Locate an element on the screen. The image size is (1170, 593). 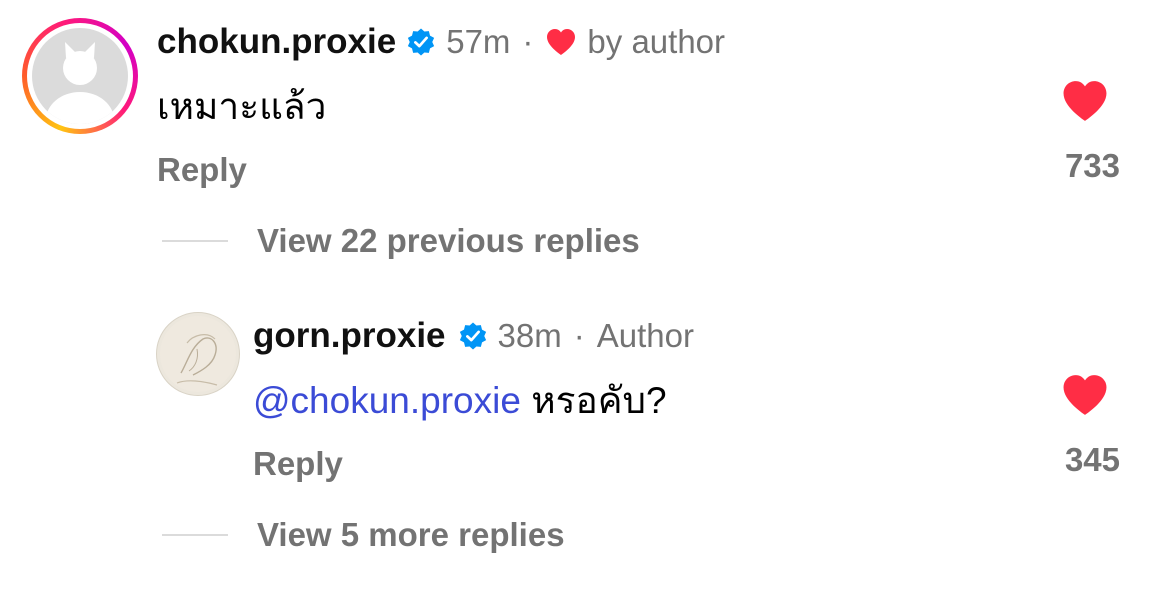
default-avatar-icon is located at coordinates (80, 83).